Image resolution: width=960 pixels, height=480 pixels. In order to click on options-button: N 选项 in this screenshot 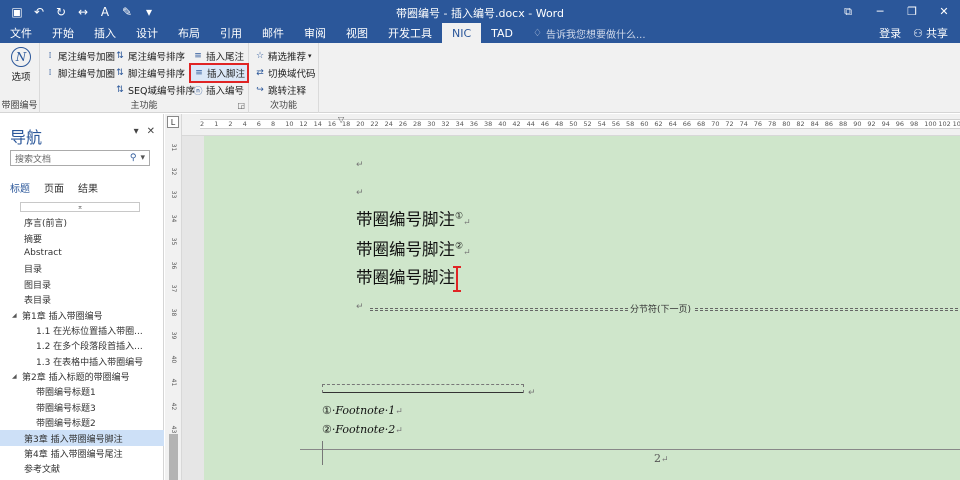, I will do `click(21, 65)`.